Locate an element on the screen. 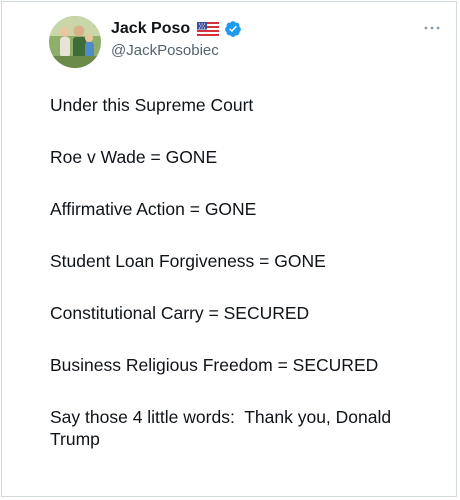 The width and height of the screenshot is (460, 500). tweet-line: Student Loan Forgiveness = GONE is located at coordinates (188, 261).